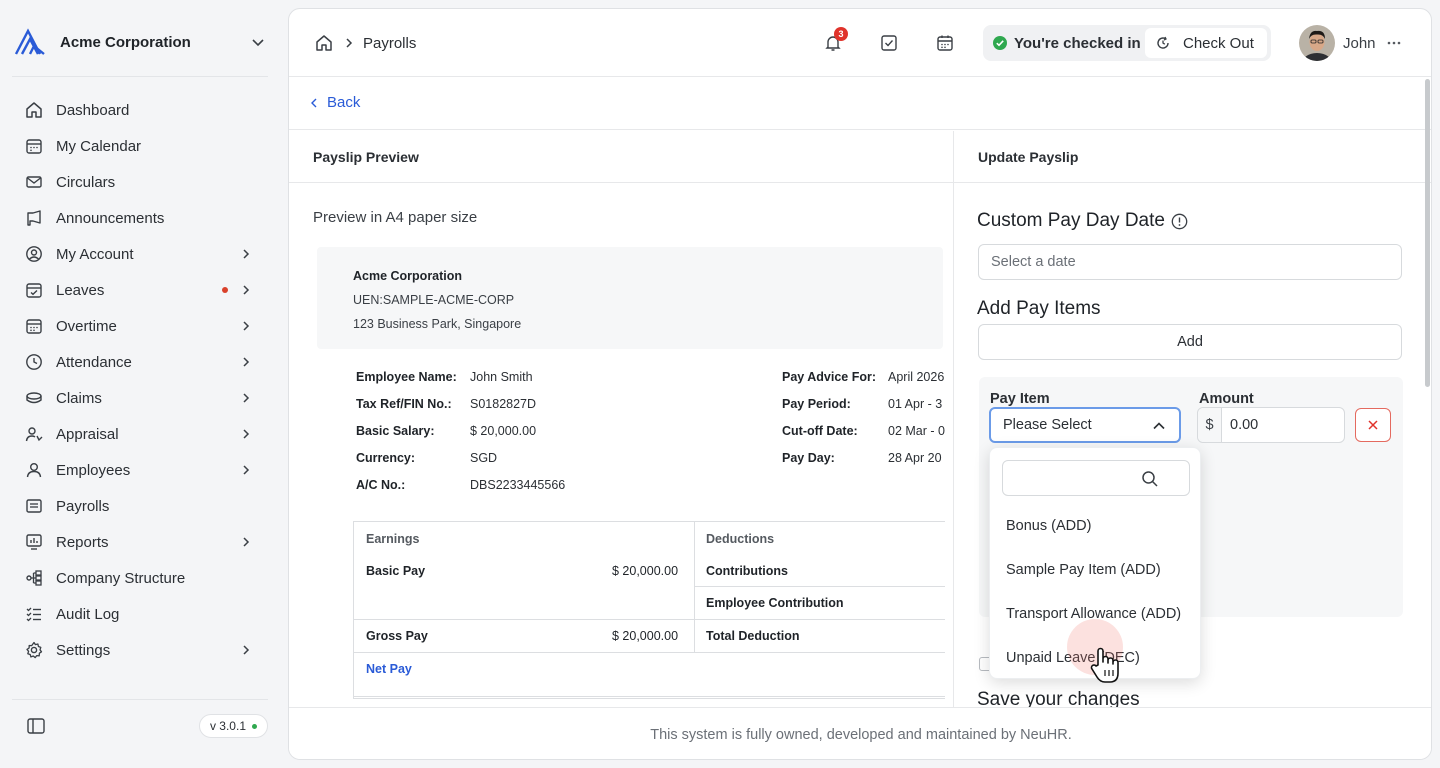 The height and width of the screenshot is (768, 1440). What do you see at coordinates (1159, 426) in the screenshot?
I see `chevron-up-icon` at bounding box center [1159, 426].